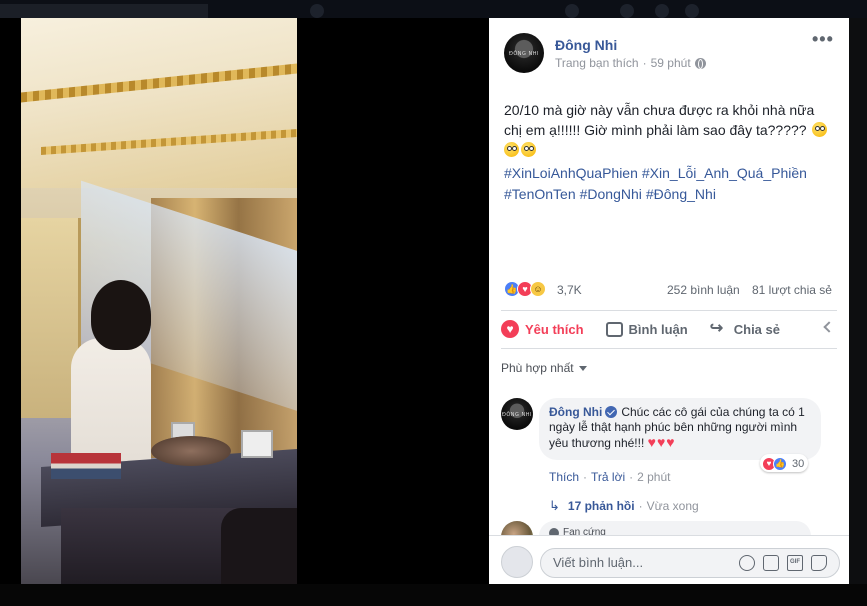  I want to click on share-button: ↪ Chia sẻ, so click(744, 328).